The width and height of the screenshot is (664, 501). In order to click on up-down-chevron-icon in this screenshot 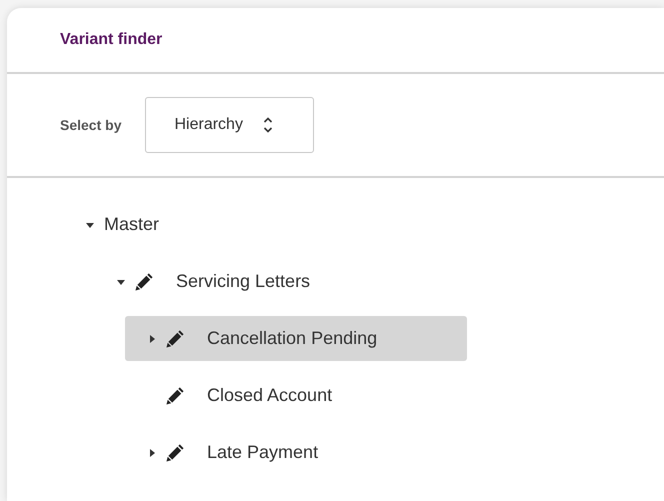, I will do `click(267, 125)`.